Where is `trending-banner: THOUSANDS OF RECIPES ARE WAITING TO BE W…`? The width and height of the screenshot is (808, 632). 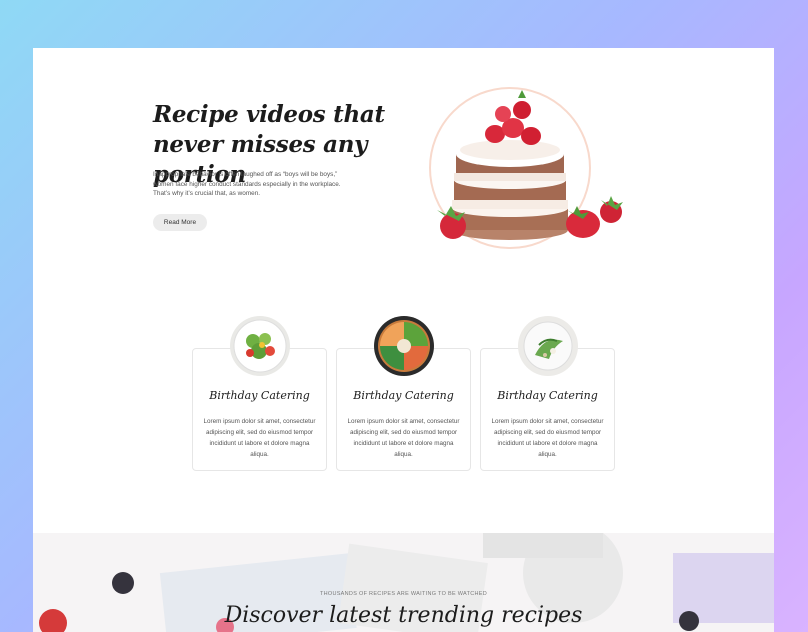 trending-banner: THOUSANDS OF RECIPES ARE WAITING TO BE W… is located at coordinates (403, 582).